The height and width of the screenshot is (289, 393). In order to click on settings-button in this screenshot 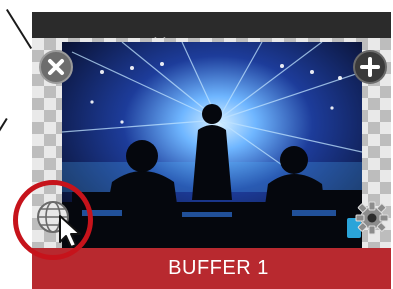, I will do `click(372, 218)`.